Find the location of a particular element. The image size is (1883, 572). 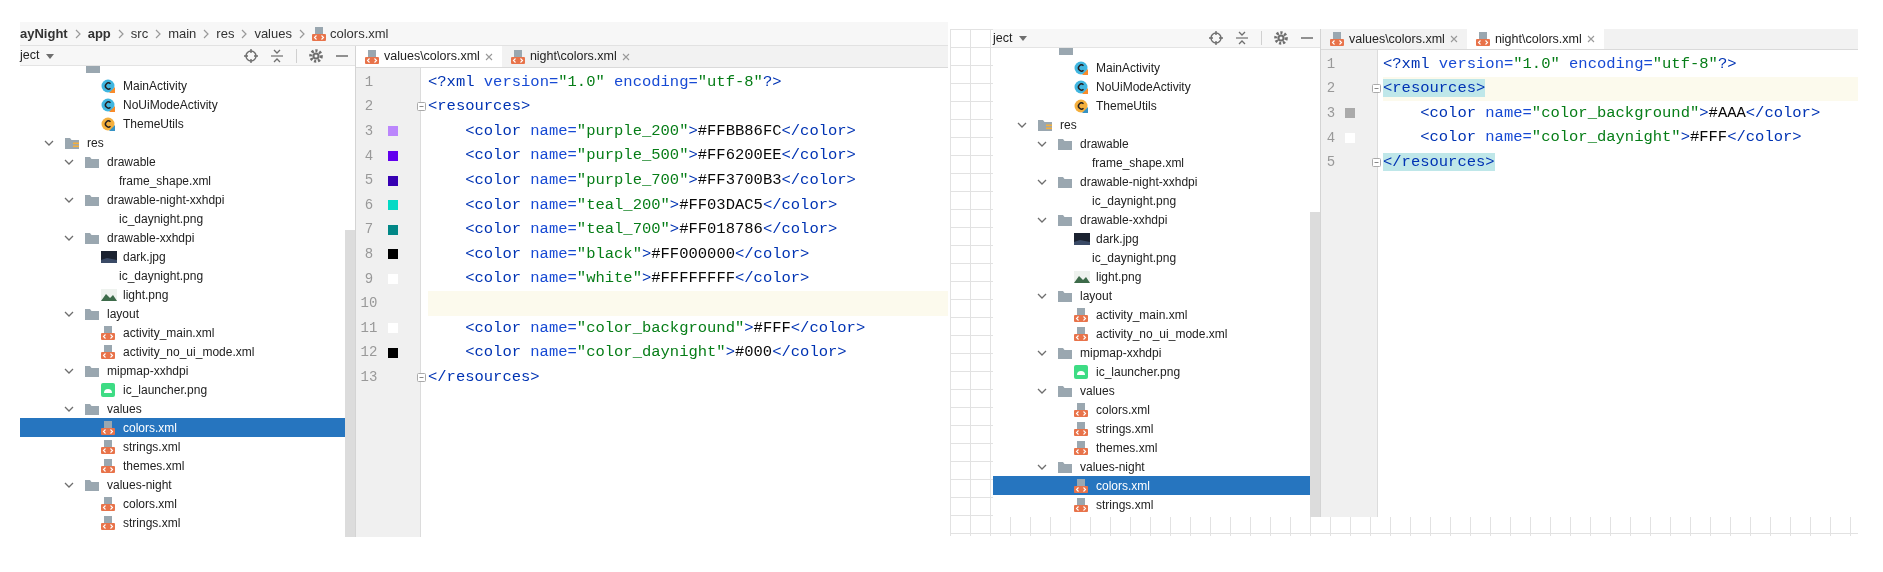

breadcrumb-item: res is located at coordinates (225, 33).